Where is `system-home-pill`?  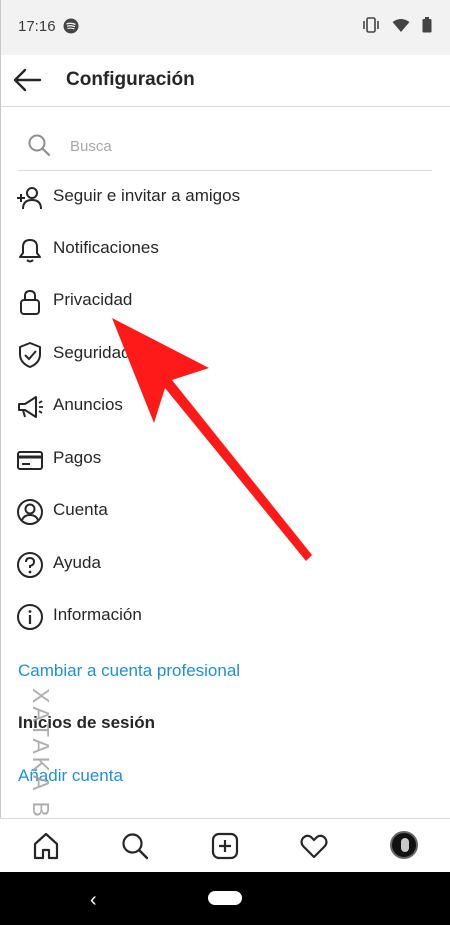
system-home-pill is located at coordinates (225, 898).